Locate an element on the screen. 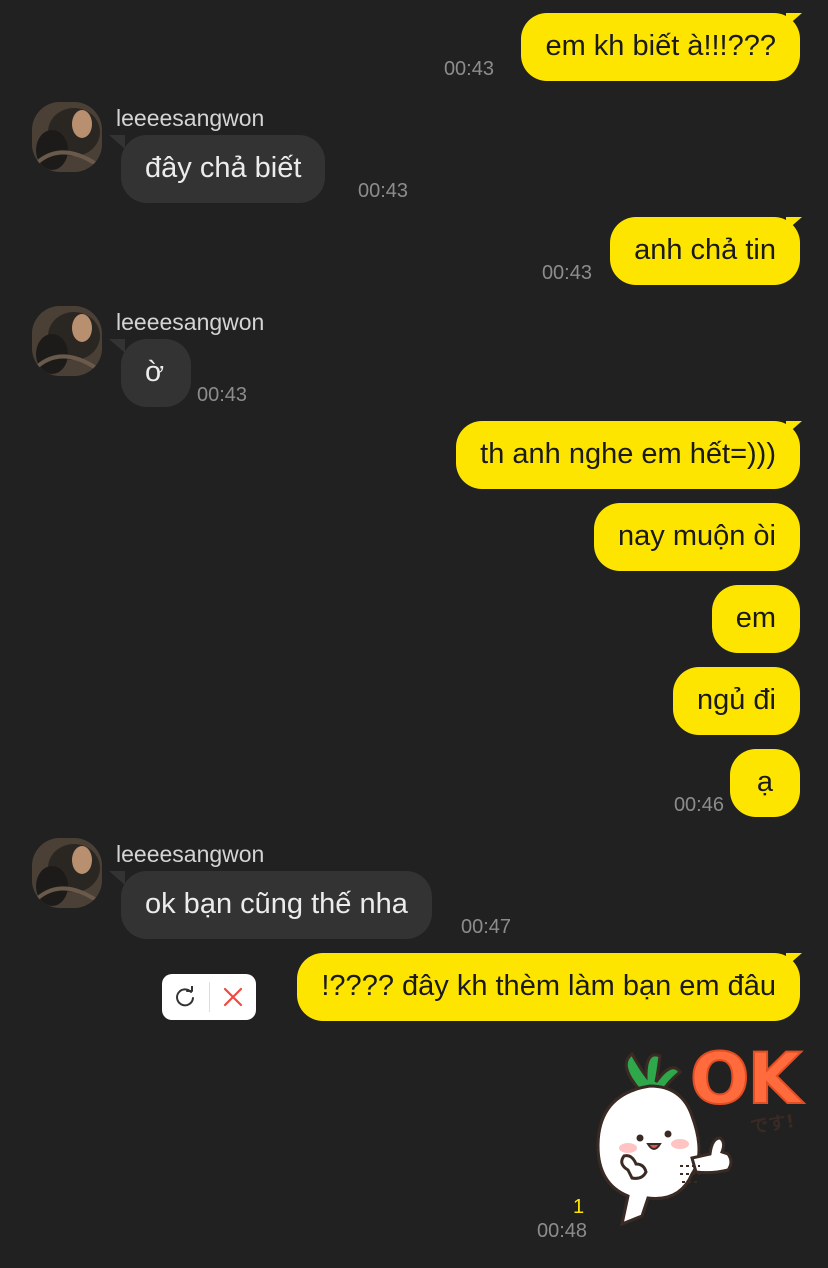 The height and width of the screenshot is (1268, 828). sticker-ok: OK です! is located at coordinates (698, 1133).